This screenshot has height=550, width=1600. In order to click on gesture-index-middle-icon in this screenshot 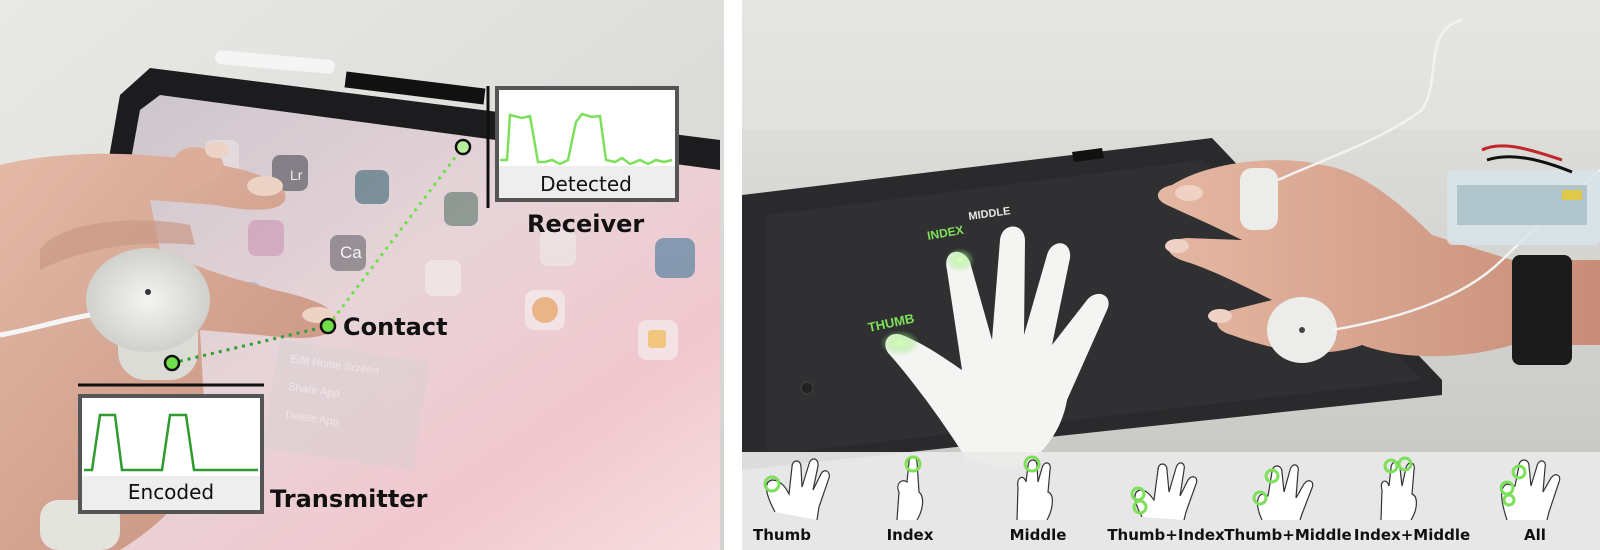, I will do `click(1398, 488)`.